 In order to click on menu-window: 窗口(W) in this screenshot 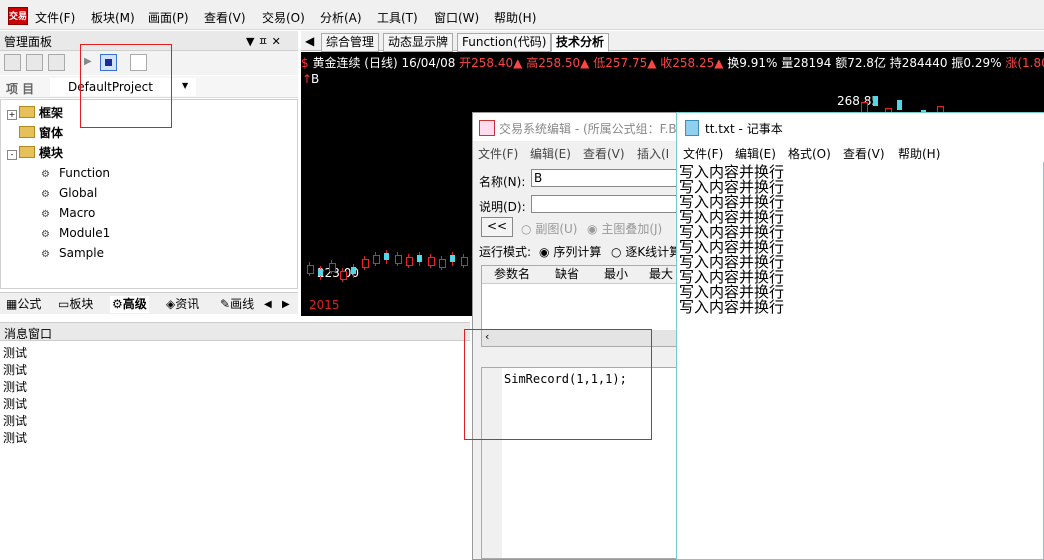, I will do `click(456, 17)`.